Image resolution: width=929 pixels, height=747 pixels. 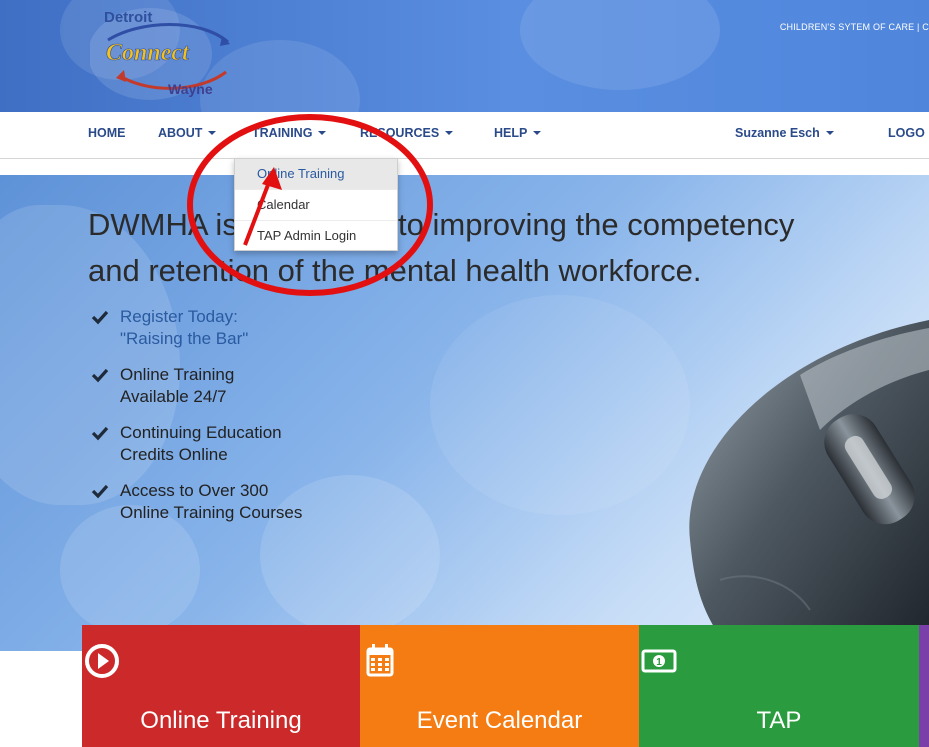 I want to click on bullet-item: Continuing Education Credits Online, so click(x=196, y=444).